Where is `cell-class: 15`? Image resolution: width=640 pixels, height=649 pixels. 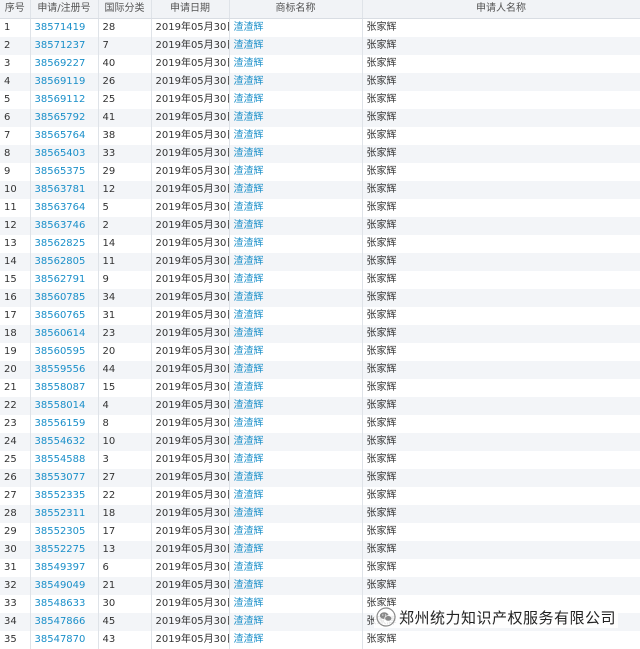
cell-class: 15 is located at coordinates (124, 388).